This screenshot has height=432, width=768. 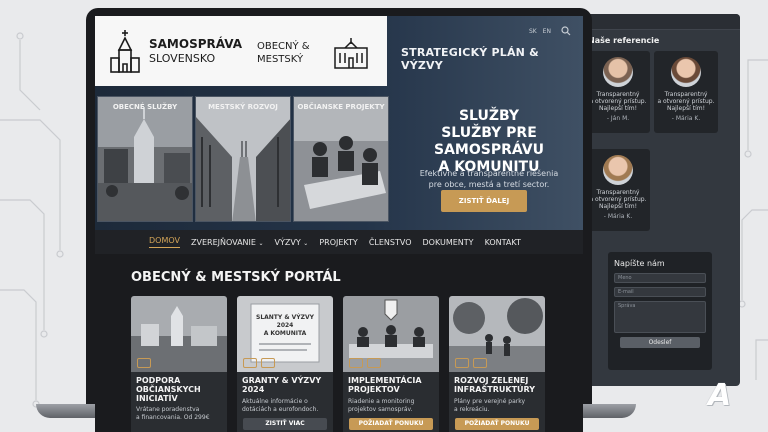 I want to click on brand-subtitle-line: MESTSKÝ, so click(x=280, y=59).